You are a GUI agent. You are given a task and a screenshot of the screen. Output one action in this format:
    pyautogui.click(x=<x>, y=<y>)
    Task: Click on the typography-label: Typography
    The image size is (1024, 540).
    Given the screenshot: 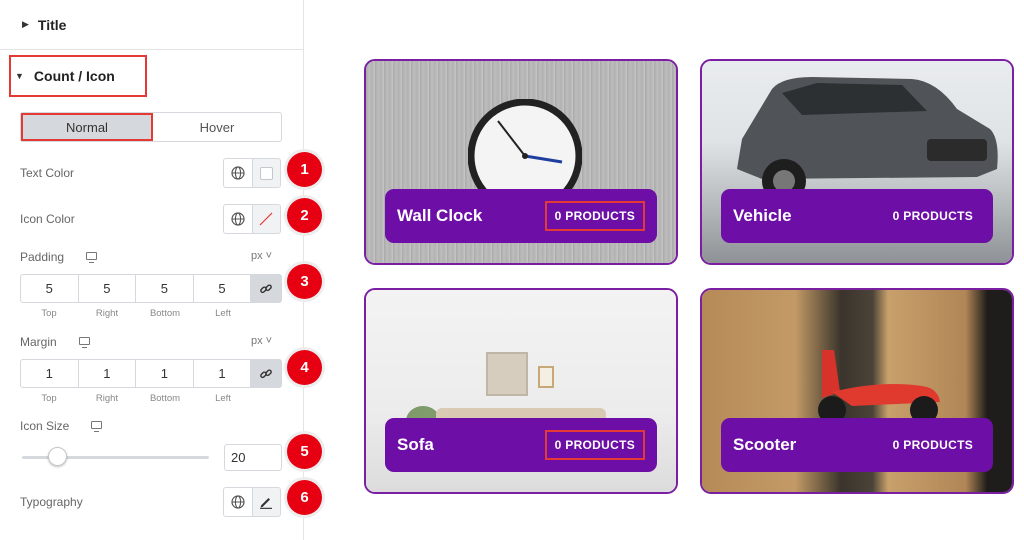 What is the action you would take?
    pyautogui.click(x=51, y=502)
    